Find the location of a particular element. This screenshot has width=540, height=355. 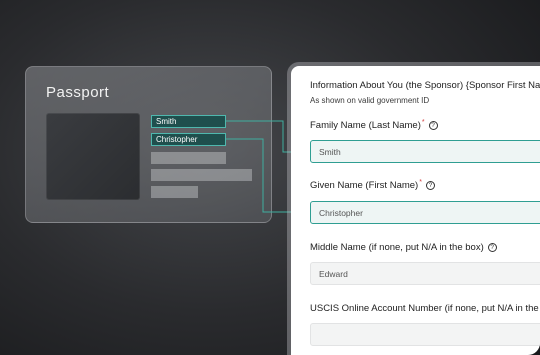

uscis-account-input is located at coordinates (425, 334).